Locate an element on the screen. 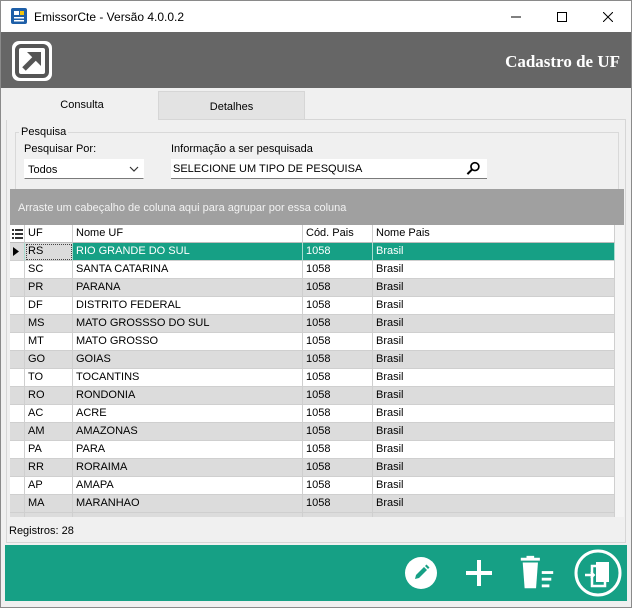 This screenshot has height=608, width=632. cell-uf: PA is located at coordinates (49, 450).